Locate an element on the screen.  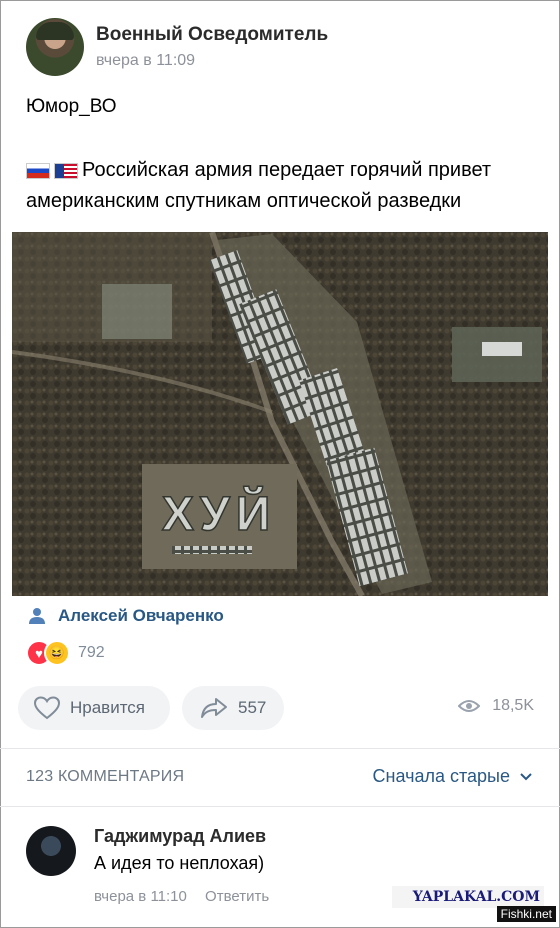
like-button: Нравится is located at coordinates (94, 708).